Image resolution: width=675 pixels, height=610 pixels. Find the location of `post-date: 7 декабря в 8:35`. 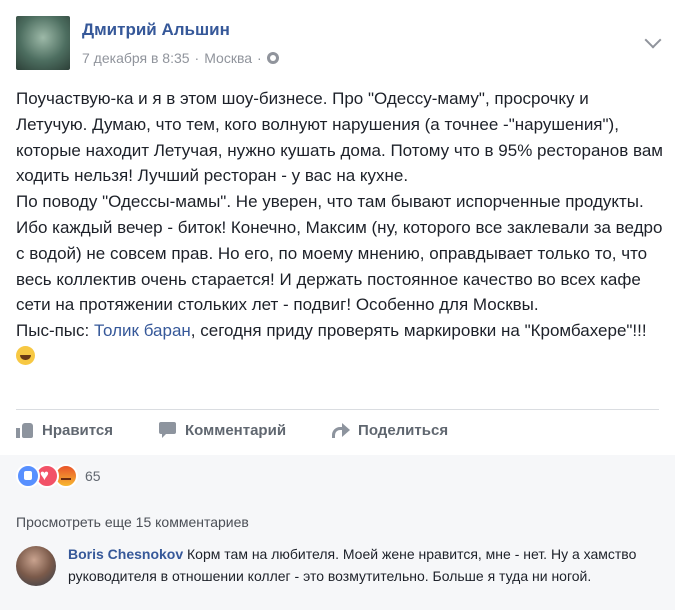

post-date: 7 декабря в 8:35 is located at coordinates (136, 58).